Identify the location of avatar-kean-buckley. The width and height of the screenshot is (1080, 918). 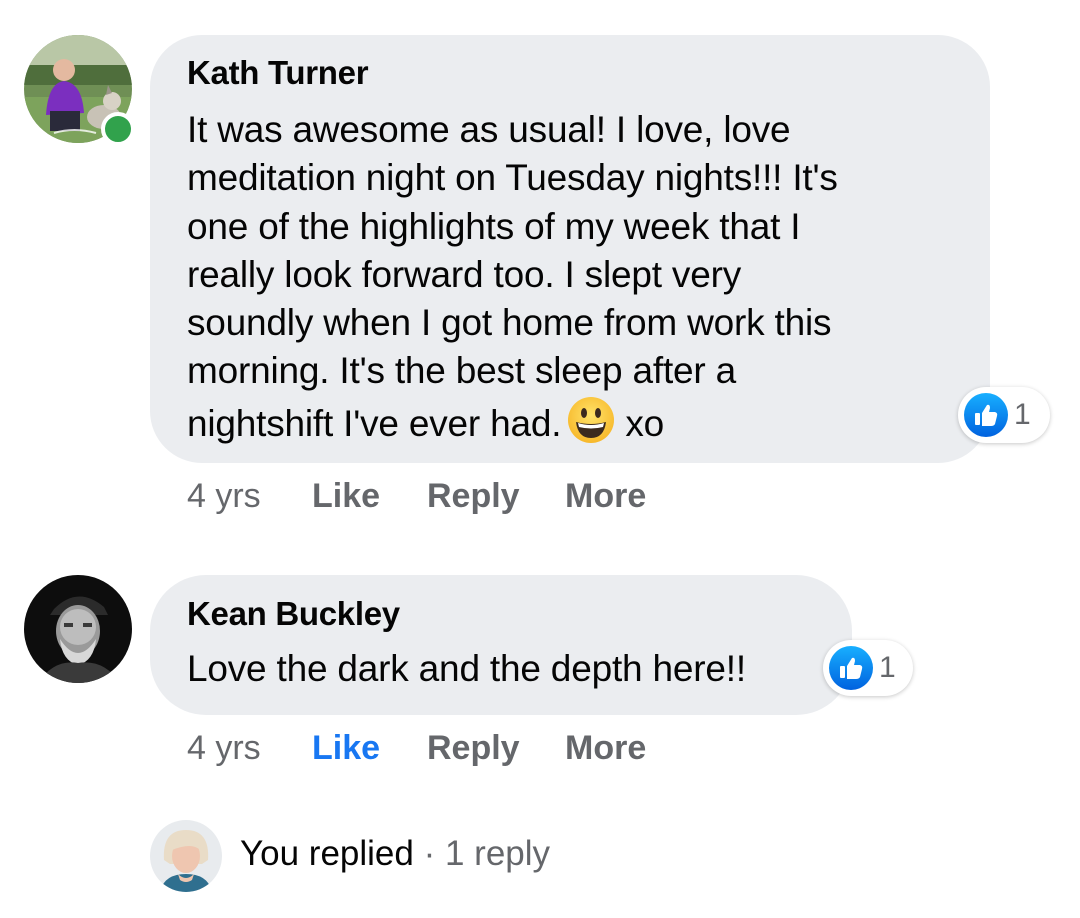
(78, 629).